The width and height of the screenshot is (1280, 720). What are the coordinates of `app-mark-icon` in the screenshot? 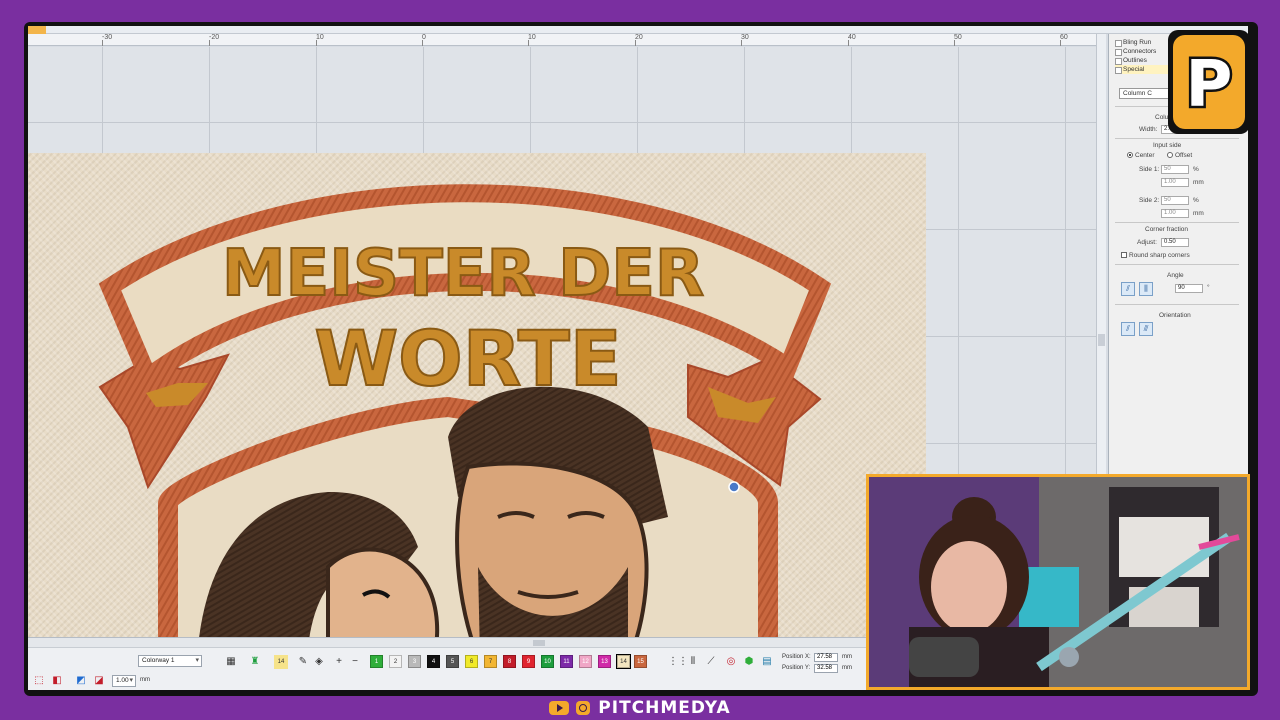 It's located at (37, 30).